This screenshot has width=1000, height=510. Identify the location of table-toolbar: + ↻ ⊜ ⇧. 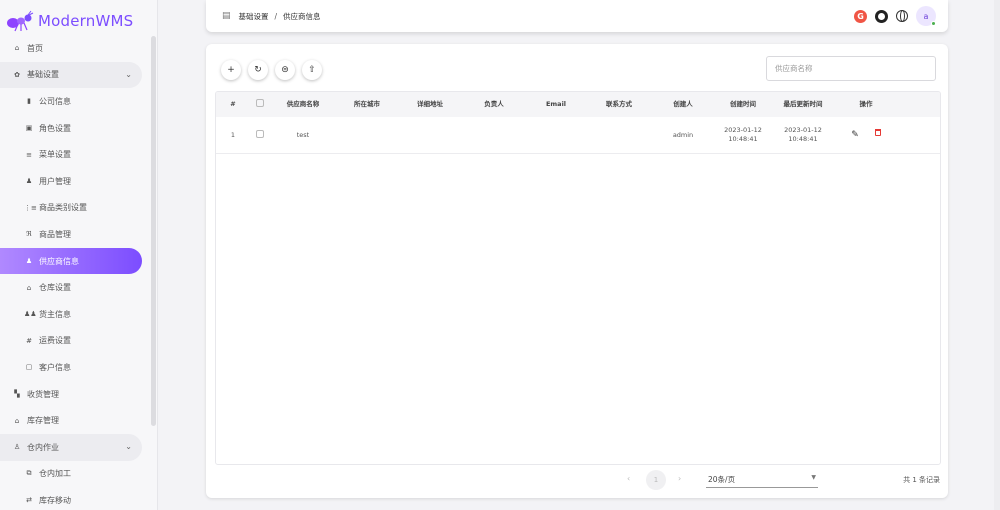
(271, 70).